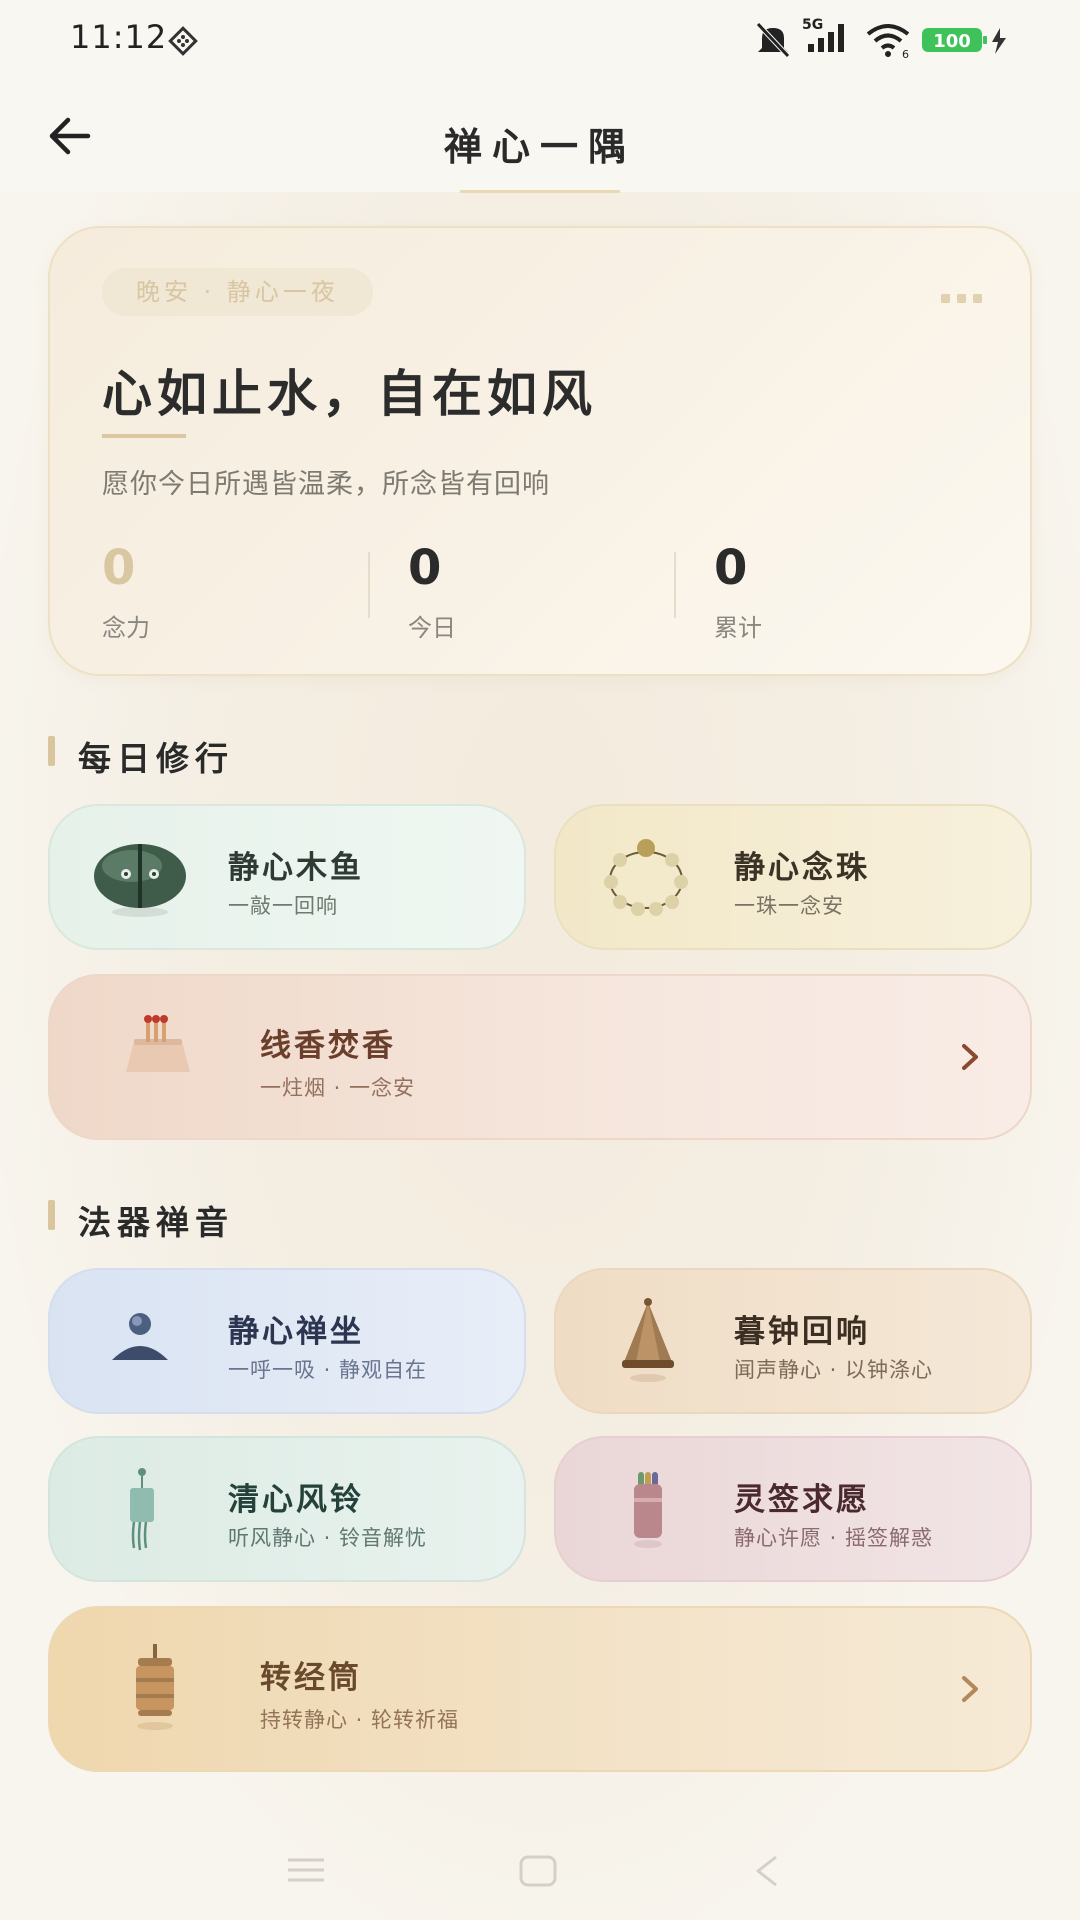 The image size is (1080, 1920). Describe the element at coordinates (183, 43) in the screenshot. I see `app-notification-icon` at that location.